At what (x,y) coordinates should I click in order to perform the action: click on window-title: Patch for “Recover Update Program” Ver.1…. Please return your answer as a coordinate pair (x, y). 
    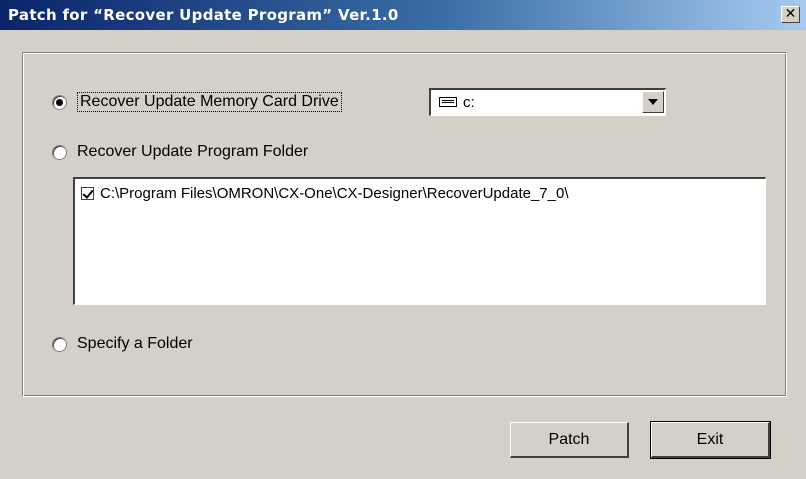
    Looking at the image, I should click on (203, 15).